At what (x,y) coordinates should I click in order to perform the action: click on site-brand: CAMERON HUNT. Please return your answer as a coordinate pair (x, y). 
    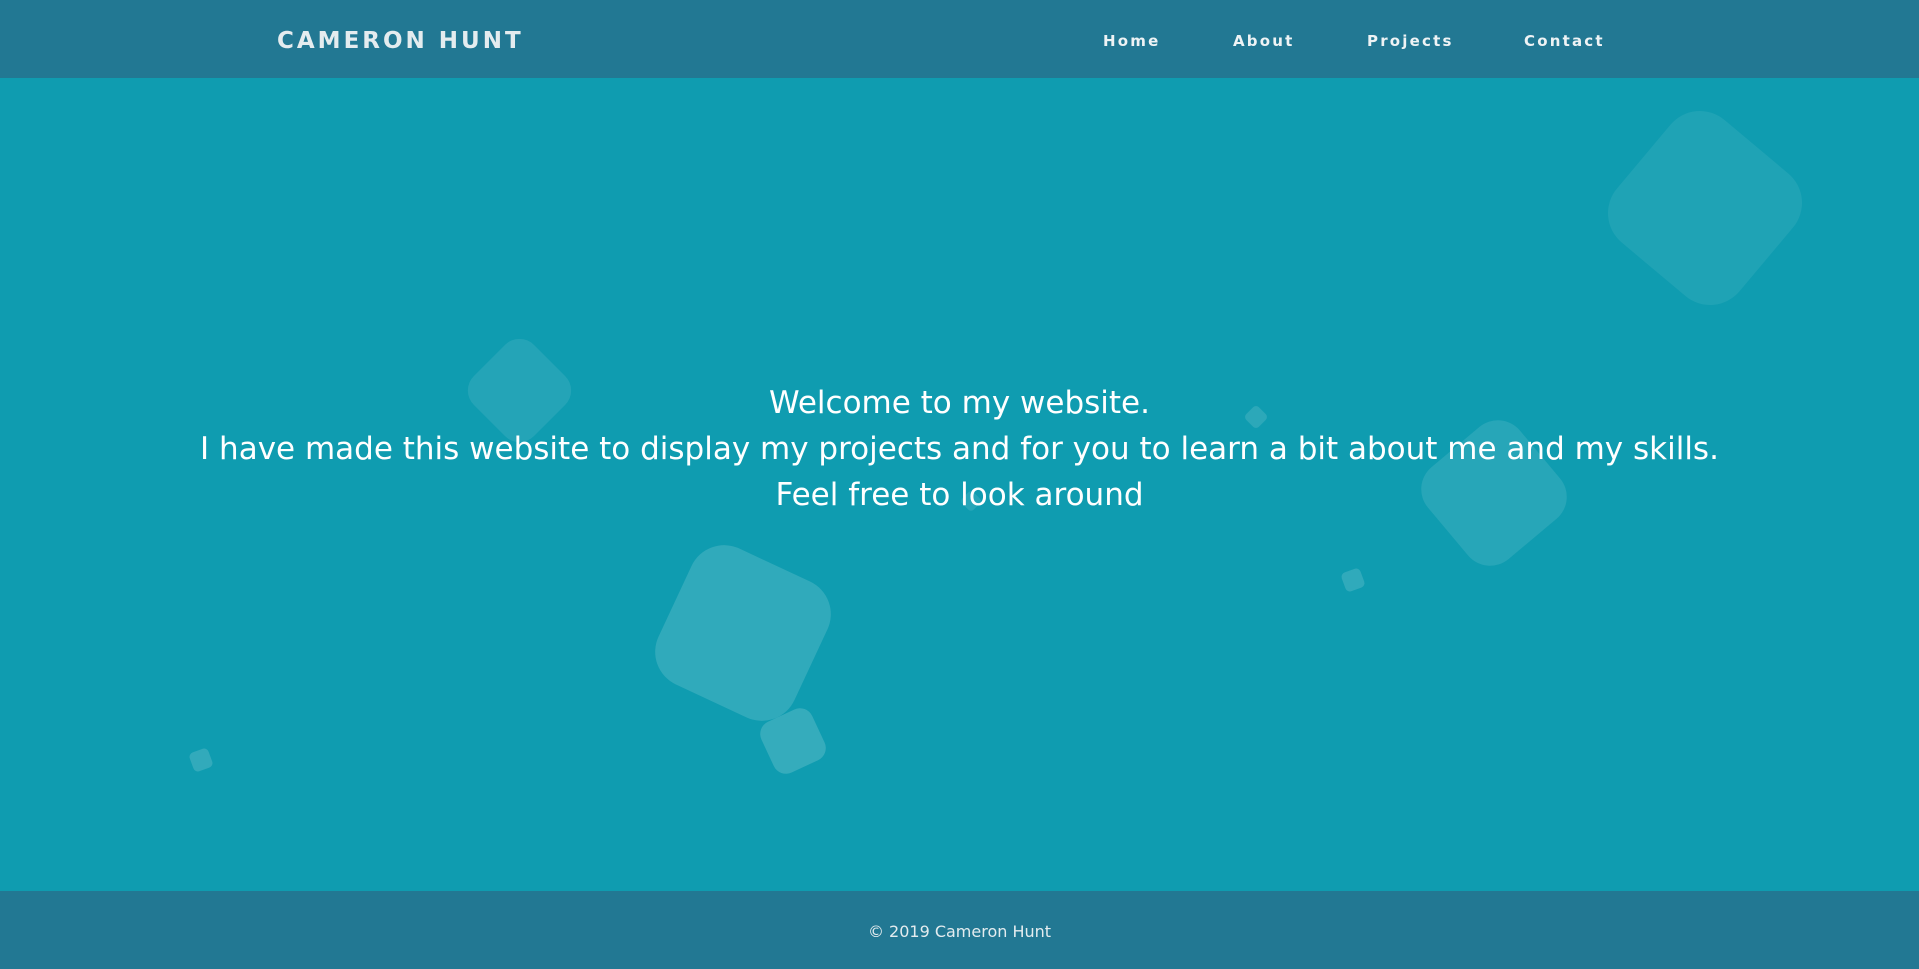
    Looking at the image, I should click on (400, 41).